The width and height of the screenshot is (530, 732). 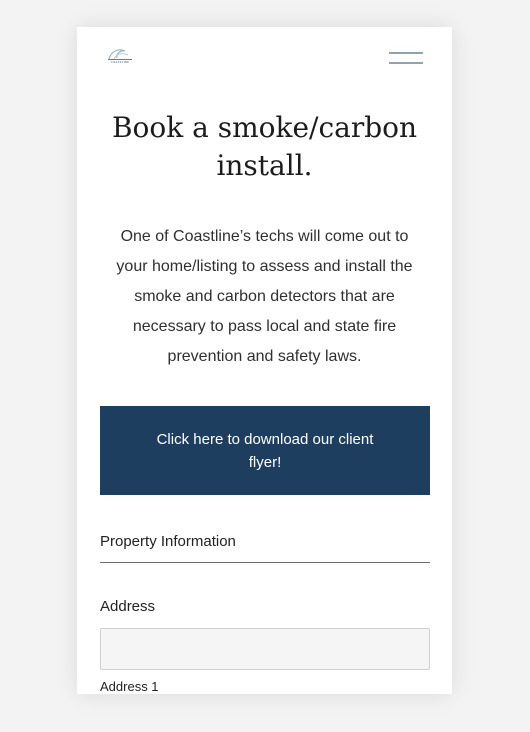 What do you see at coordinates (264, 146) in the screenshot?
I see `page-title: Book a smoke/carbon install.` at bounding box center [264, 146].